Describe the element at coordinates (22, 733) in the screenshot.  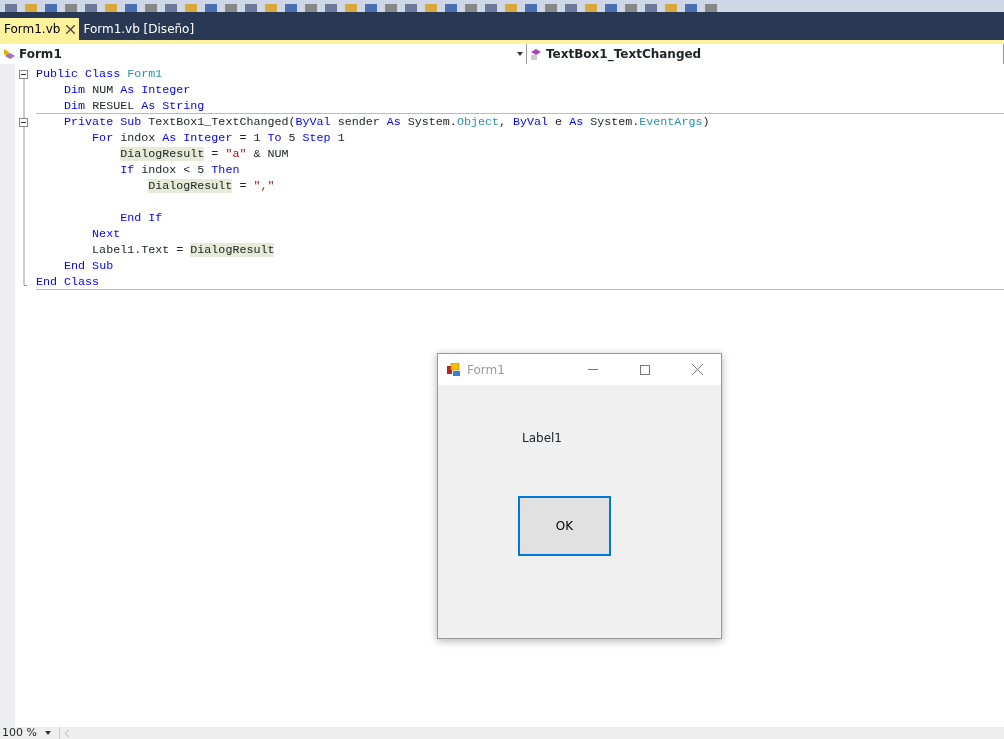
I see `zoom-level: 100 %` at that location.